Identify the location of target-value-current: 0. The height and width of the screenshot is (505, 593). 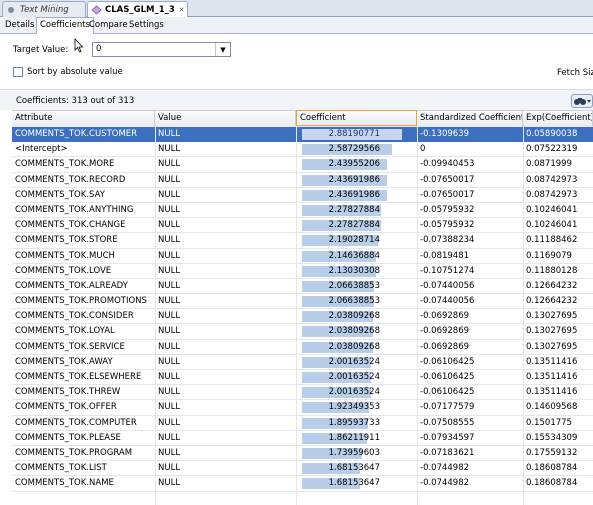
(99, 49).